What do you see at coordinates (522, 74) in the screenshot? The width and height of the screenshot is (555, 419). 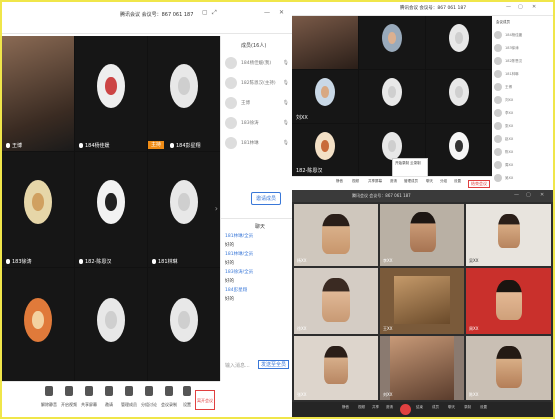 I see `list-item: 181林琳` at bounding box center [522, 74].